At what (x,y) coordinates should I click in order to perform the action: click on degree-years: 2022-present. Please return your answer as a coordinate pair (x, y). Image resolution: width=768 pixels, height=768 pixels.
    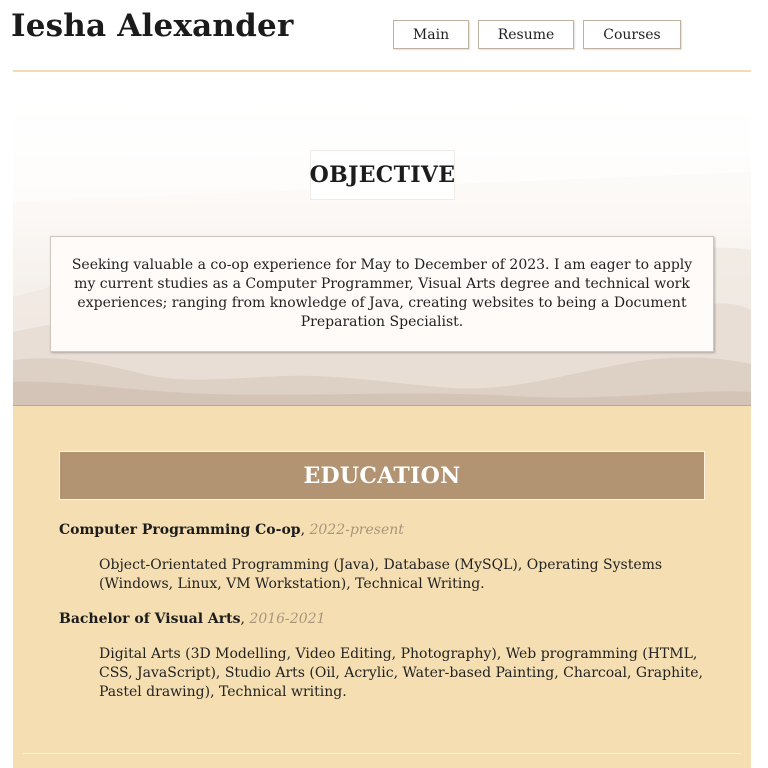
    Looking at the image, I should click on (356, 530).